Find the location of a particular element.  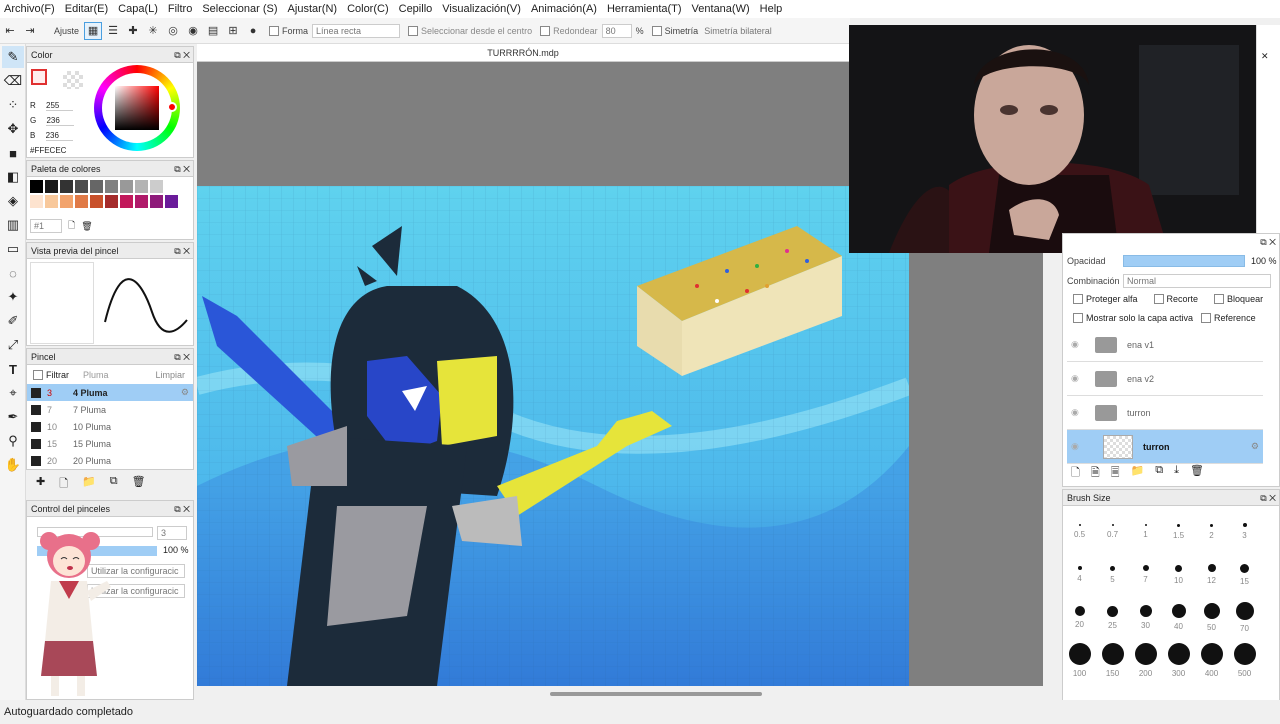

menu-item-4: Seleccionar (S) is located at coordinates (239, 9).